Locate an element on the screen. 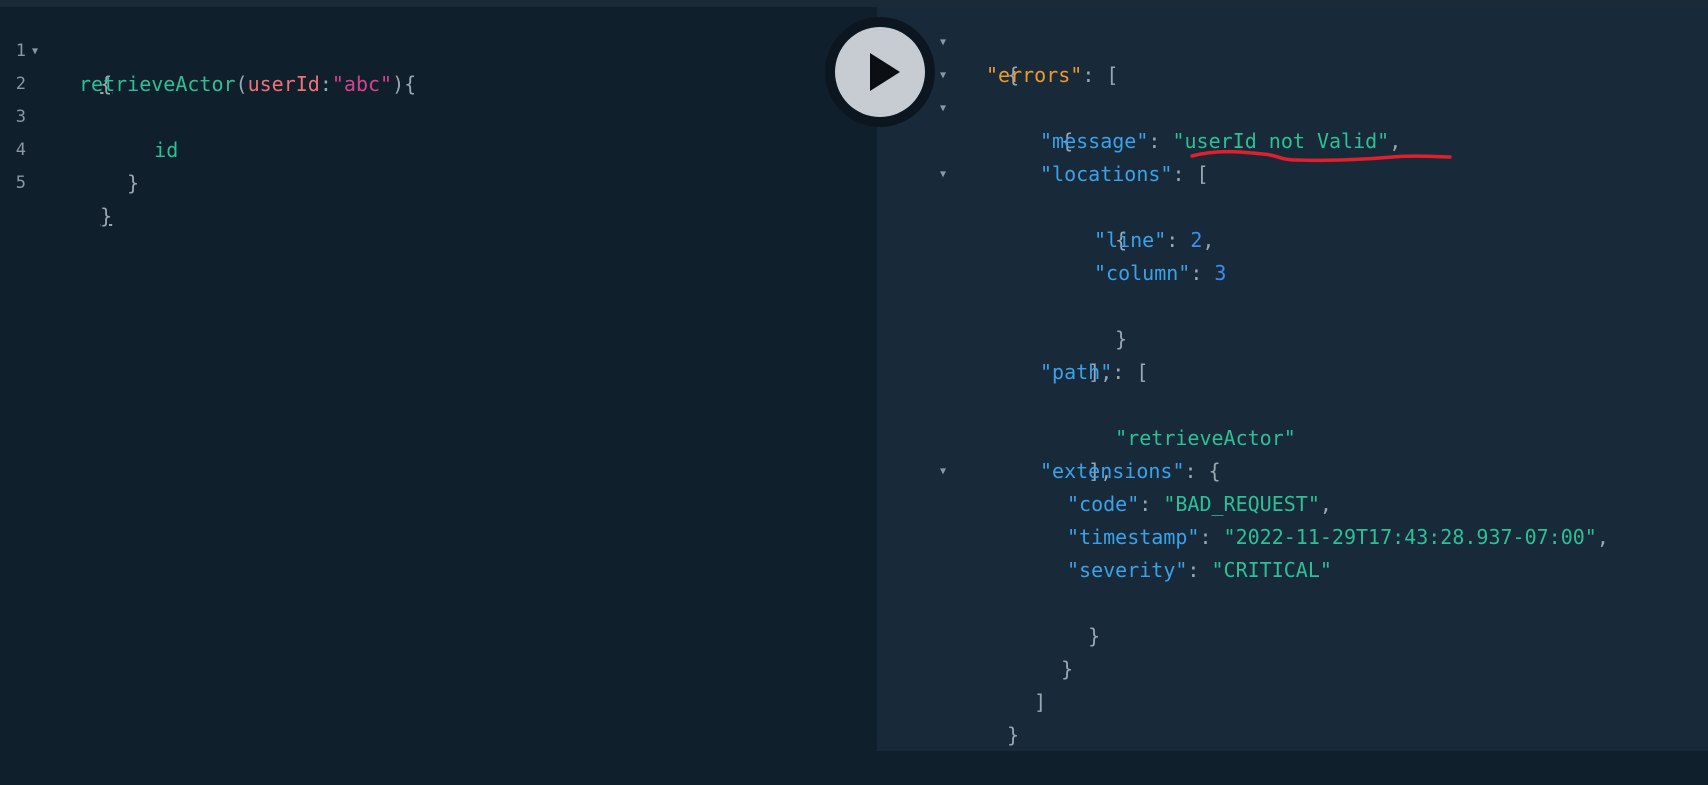 The height and width of the screenshot is (785, 1708). code-line-4: } is located at coordinates (109, 164).